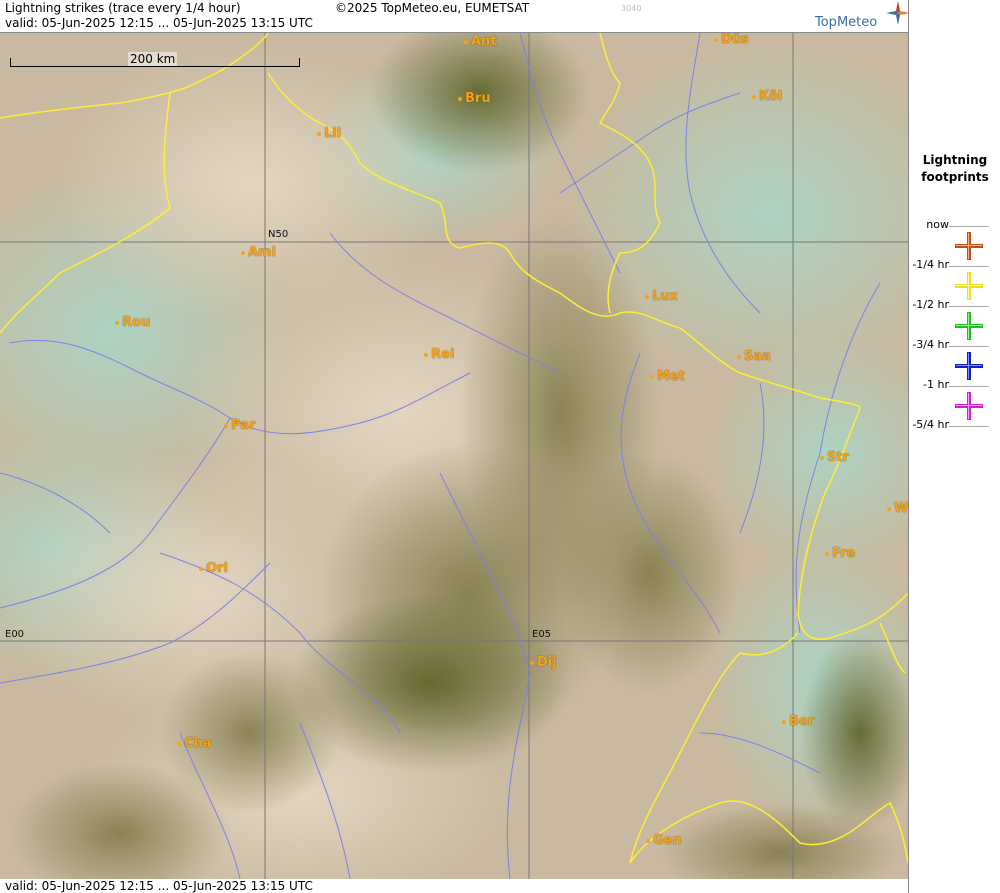 This screenshot has height=893, width=1000. What do you see at coordinates (542, 634) in the screenshot?
I see `grid-label-e05: E05` at bounding box center [542, 634].